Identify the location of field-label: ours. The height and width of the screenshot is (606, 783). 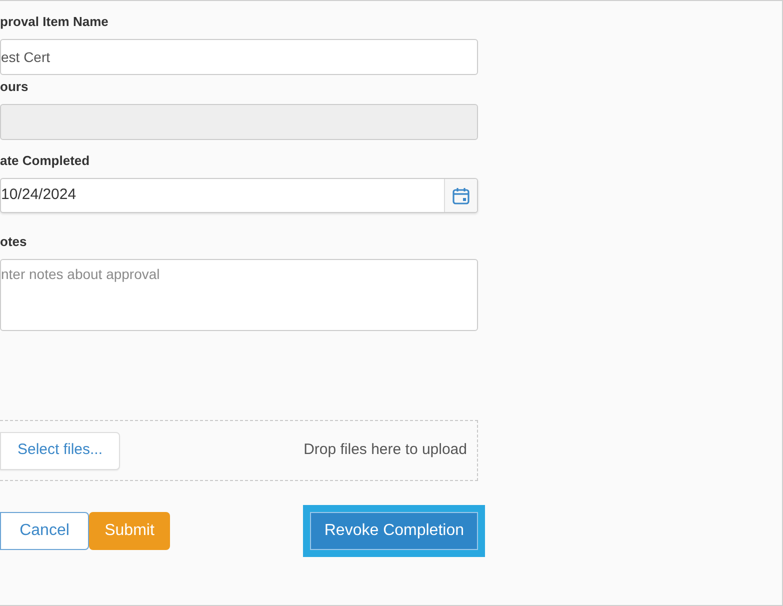
(14, 87).